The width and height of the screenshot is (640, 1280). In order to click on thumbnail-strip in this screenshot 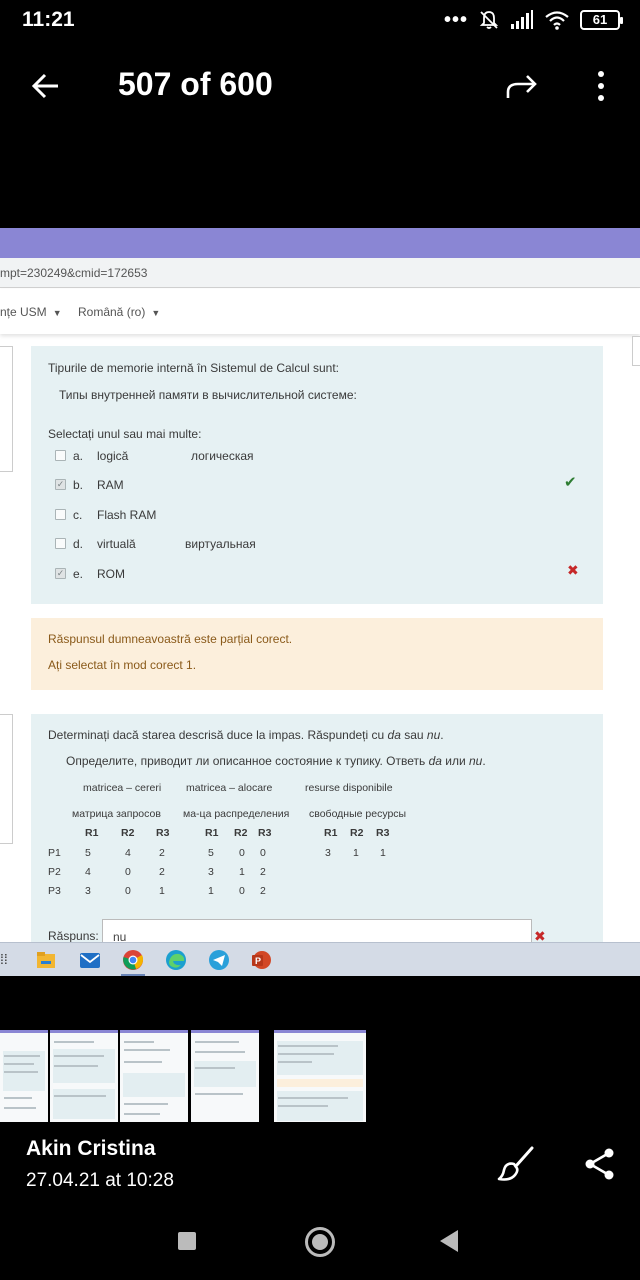, I will do `click(320, 1076)`.